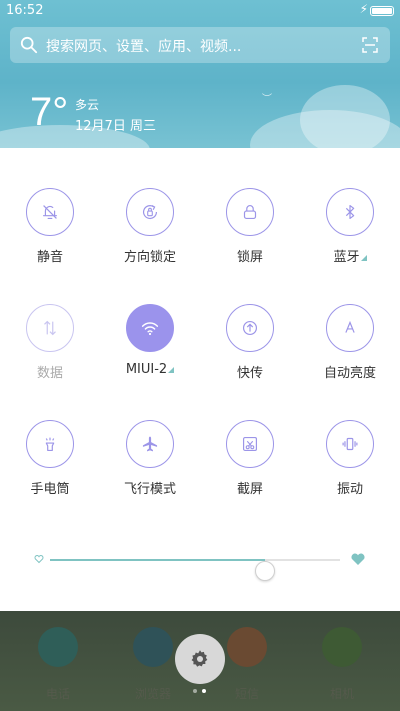  What do you see at coordinates (150, 212) in the screenshot?
I see `rotation-lock-icon` at bounding box center [150, 212].